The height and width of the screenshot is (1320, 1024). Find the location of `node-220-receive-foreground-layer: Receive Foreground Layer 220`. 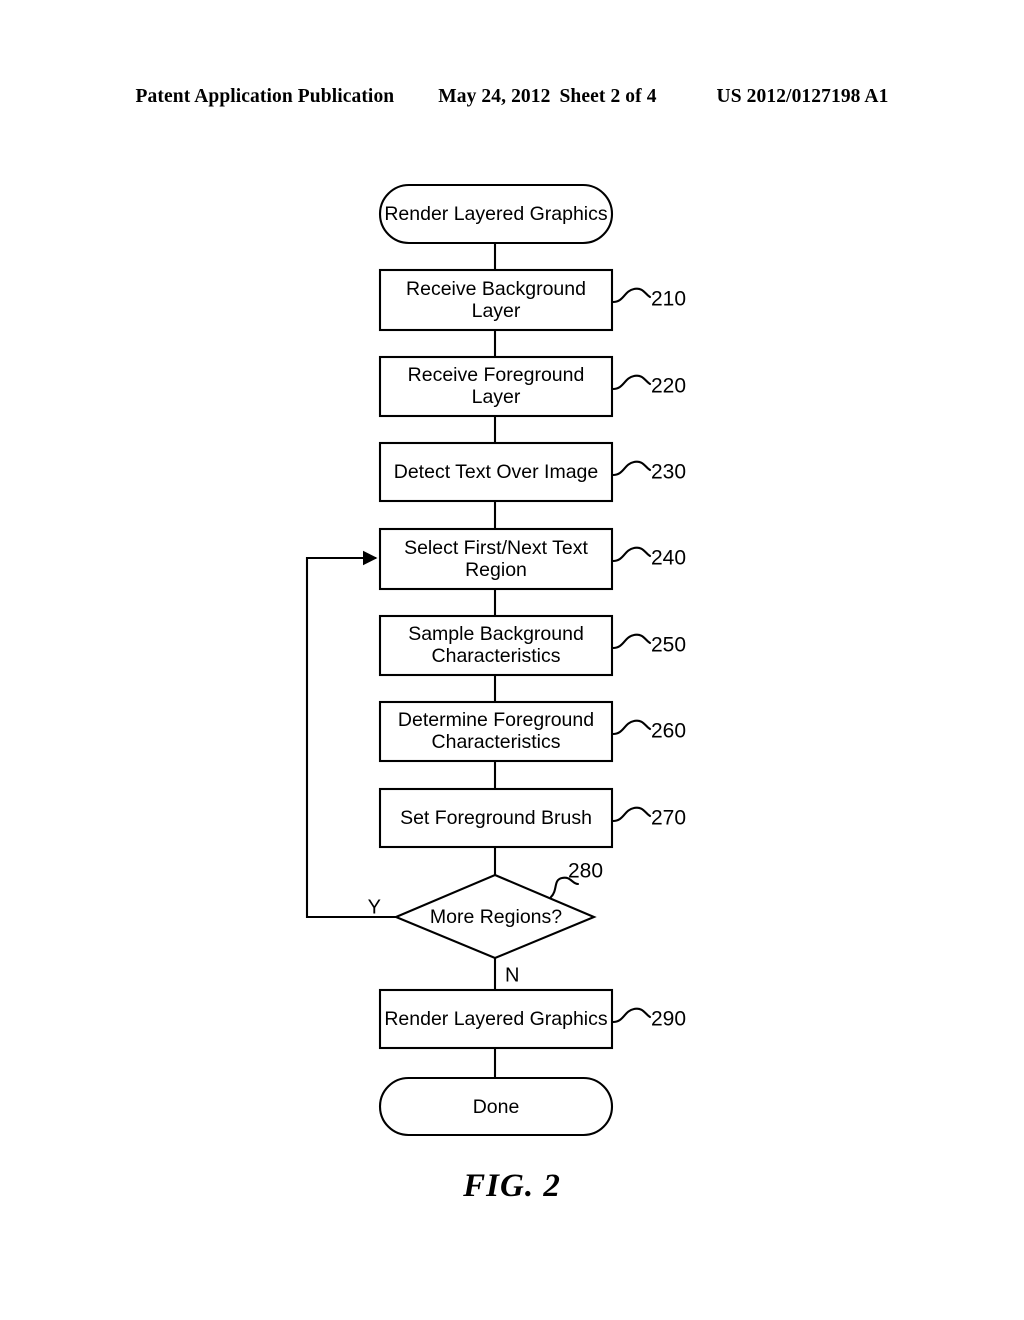

node-220-receive-foreground-layer: Receive Foreground Layer 220 is located at coordinates (532, 386).